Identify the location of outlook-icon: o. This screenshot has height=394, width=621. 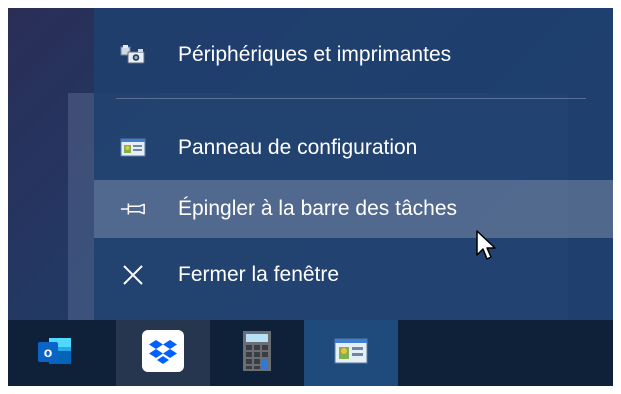
(55, 353).